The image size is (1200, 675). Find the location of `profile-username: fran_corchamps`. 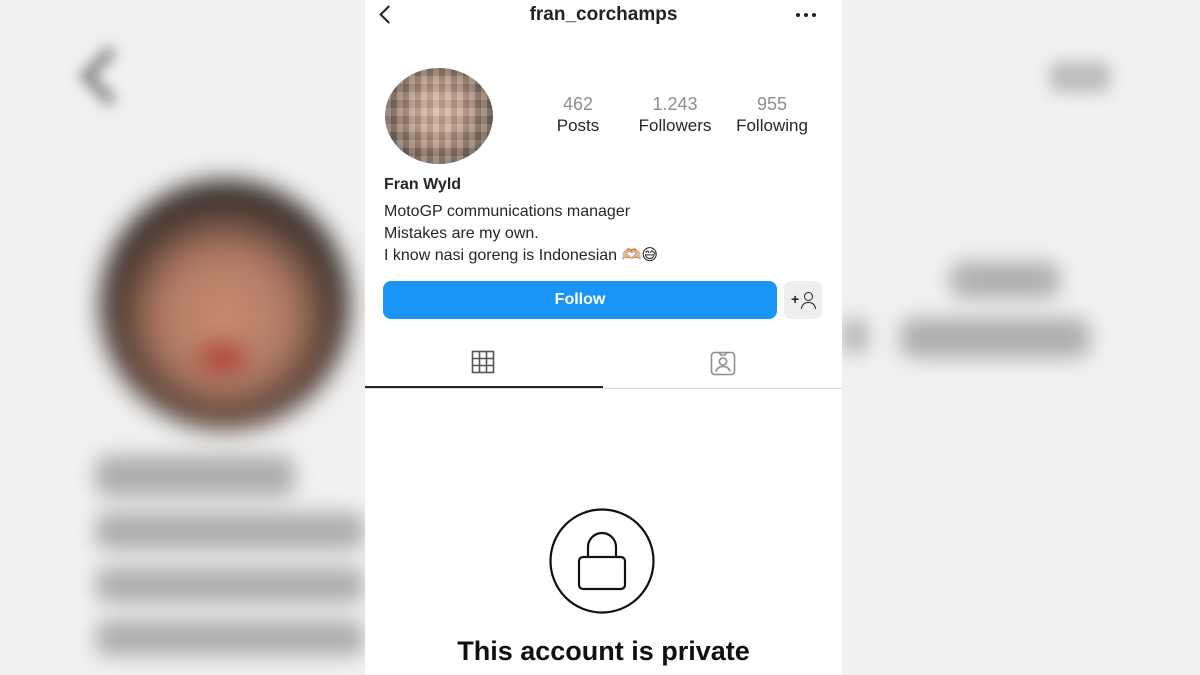

profile-username: fran_corchamps is located at coordinates (603, 14).